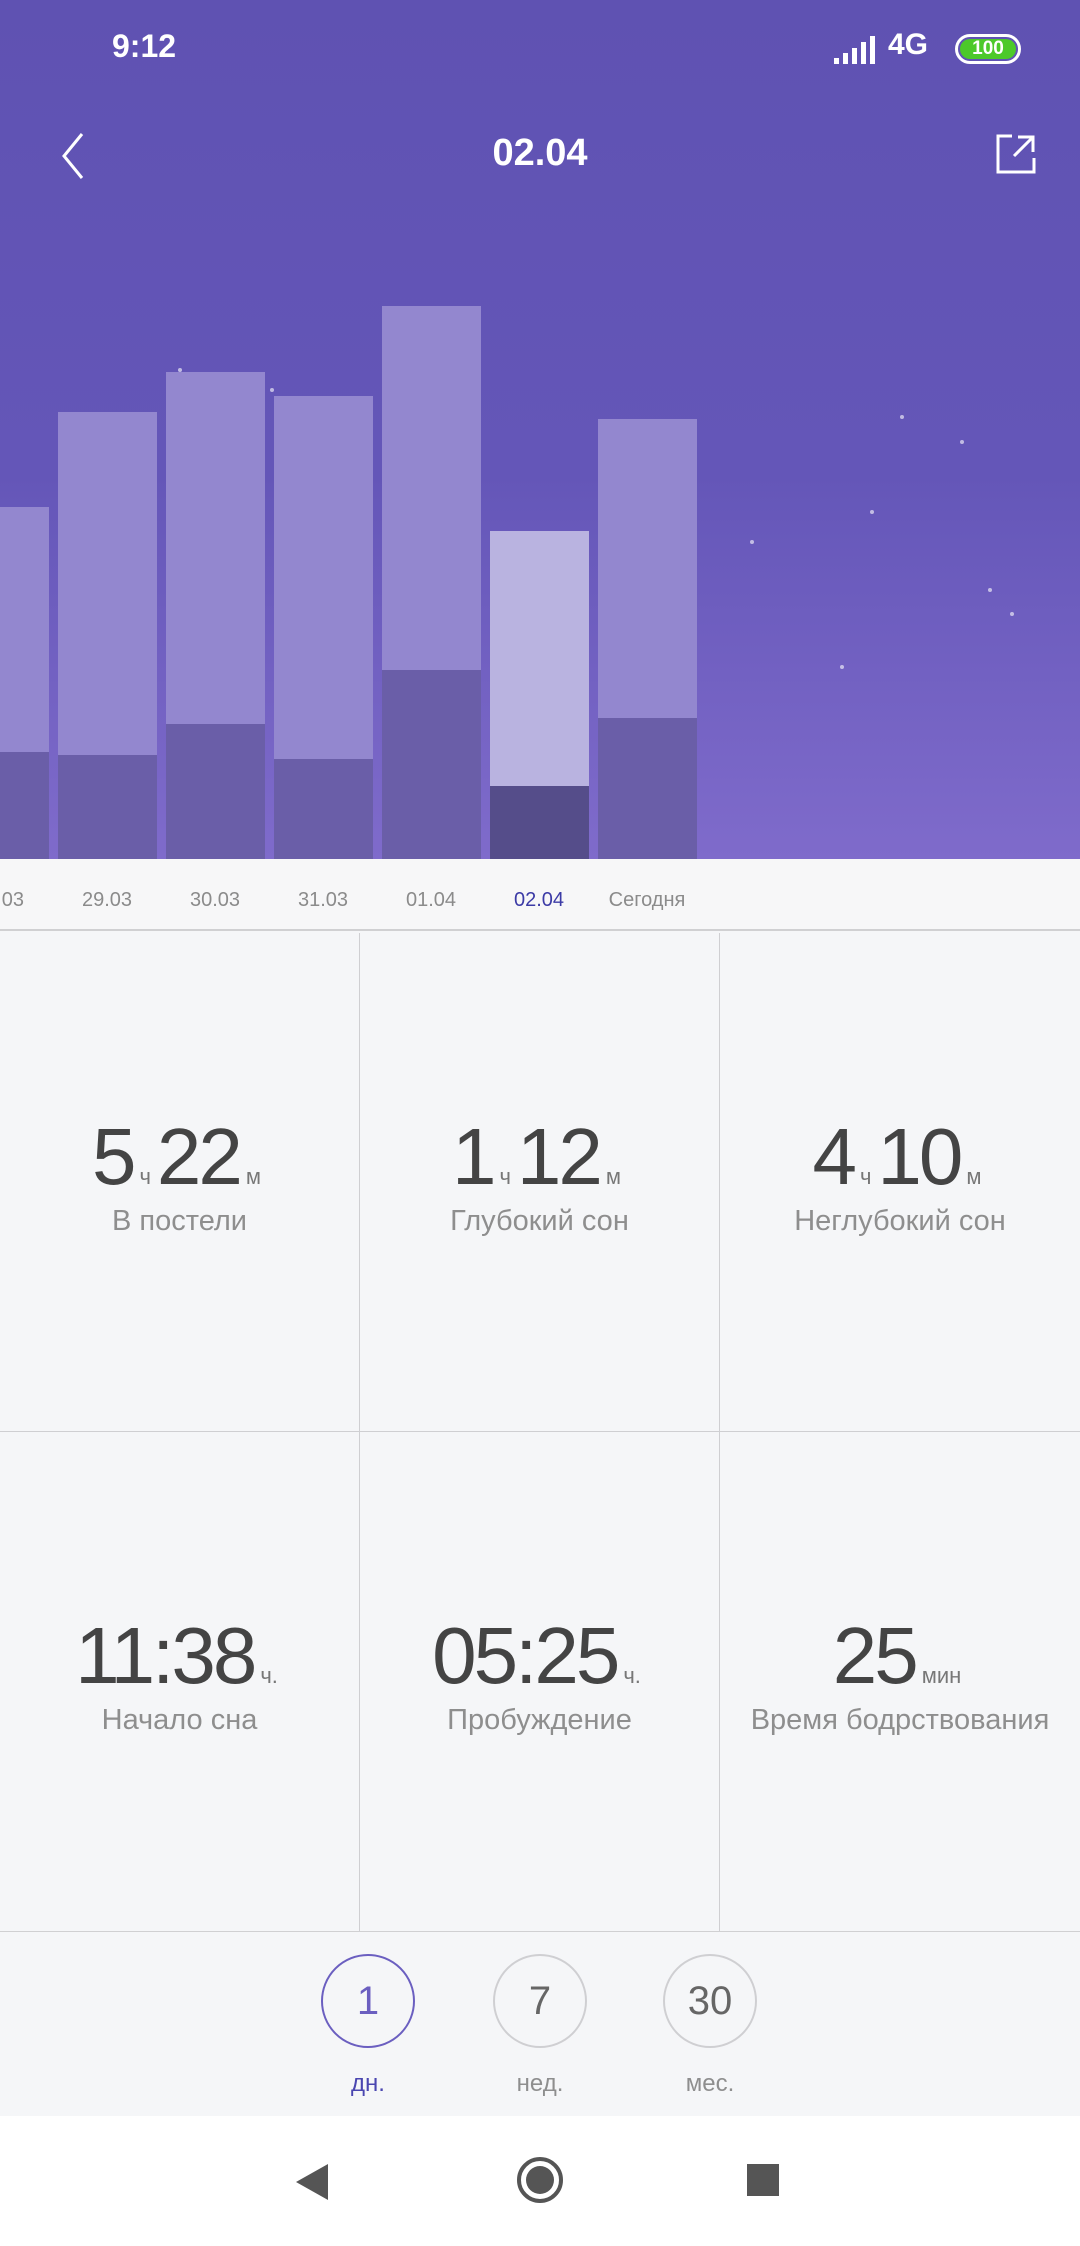  I want to click on stat-label: В постели, so click(179, 1221).